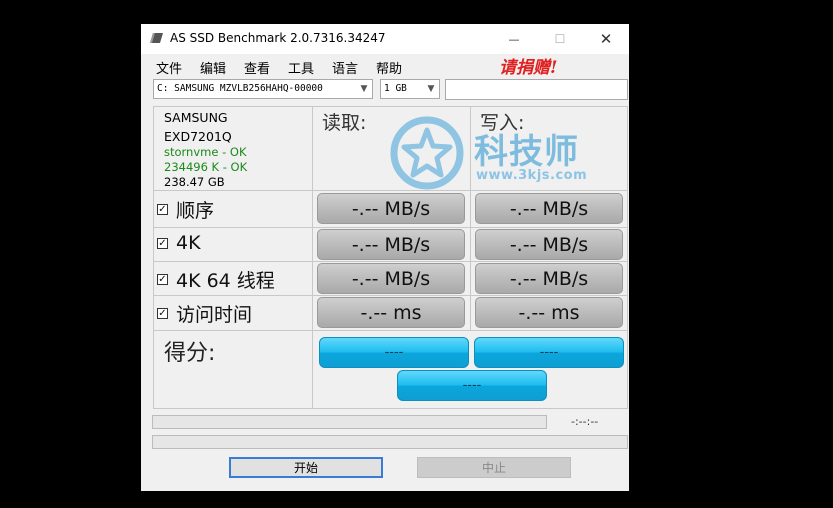 Image resolution: width=833 pixels, height=508 pixels. What do you see at coordinates (162, 313) in the screenshot?
I see `checkbox-access: ✓` at bounding box center [162, 313].